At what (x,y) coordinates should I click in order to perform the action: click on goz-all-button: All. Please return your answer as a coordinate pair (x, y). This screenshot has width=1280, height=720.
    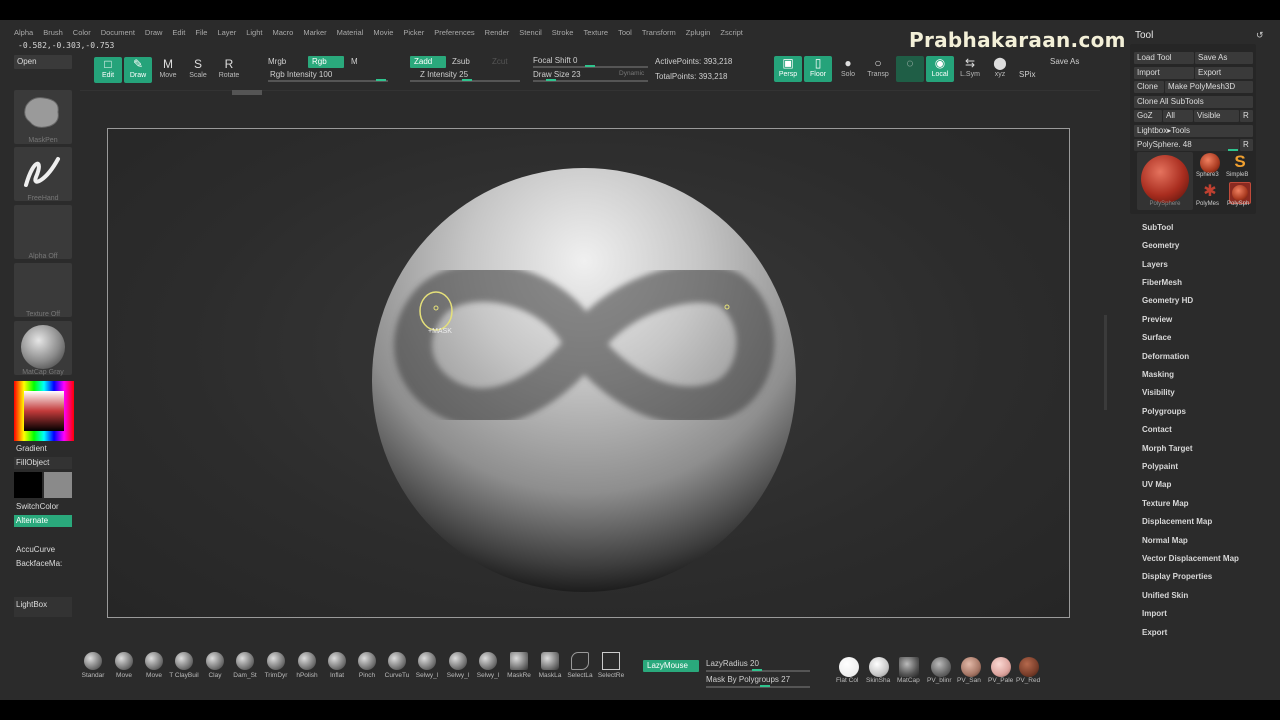
    Looking at the image, I should click on (1178, 116).